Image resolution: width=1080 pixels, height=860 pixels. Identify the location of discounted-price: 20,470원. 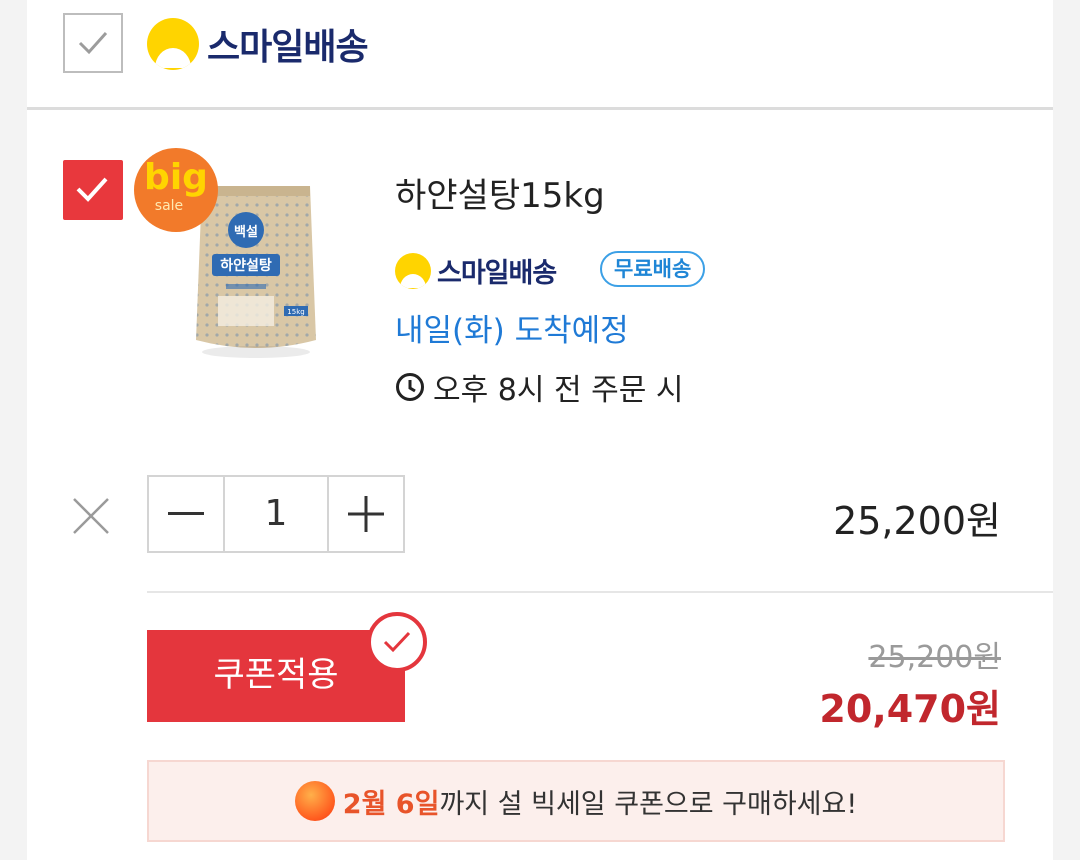
(910, 709).